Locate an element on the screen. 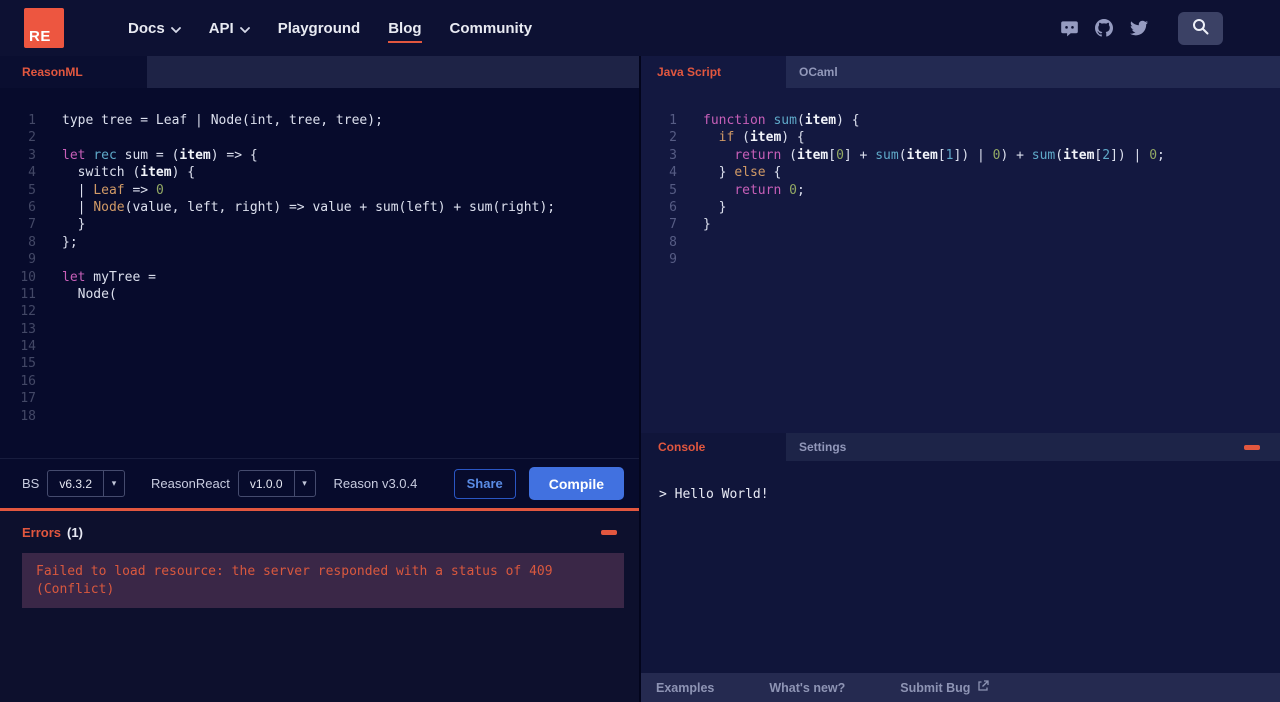  search-button is located at coordinates (1200, 28).